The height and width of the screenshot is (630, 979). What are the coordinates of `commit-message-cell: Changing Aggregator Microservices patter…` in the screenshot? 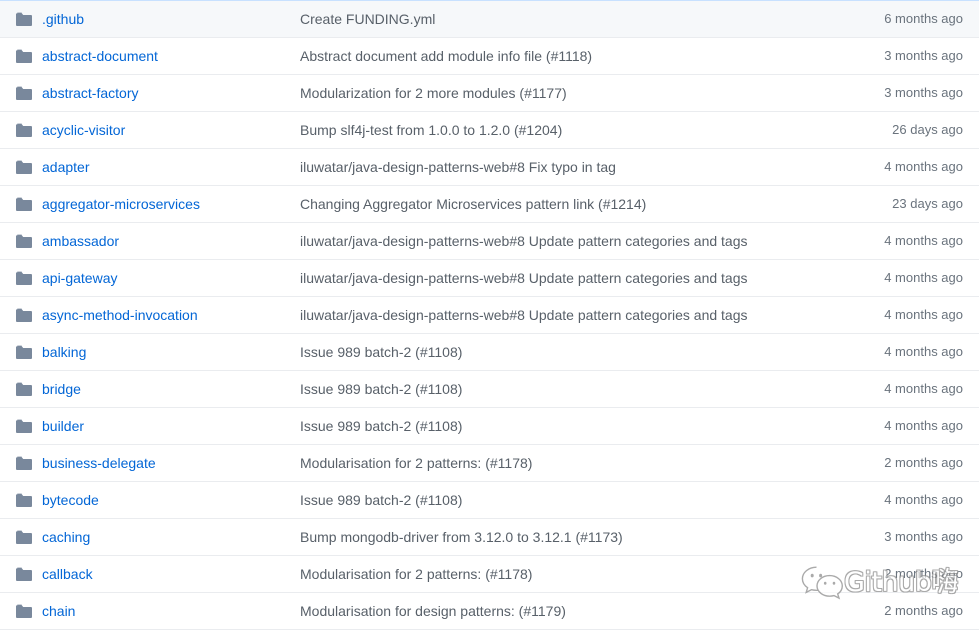 It's located at (563, 204).